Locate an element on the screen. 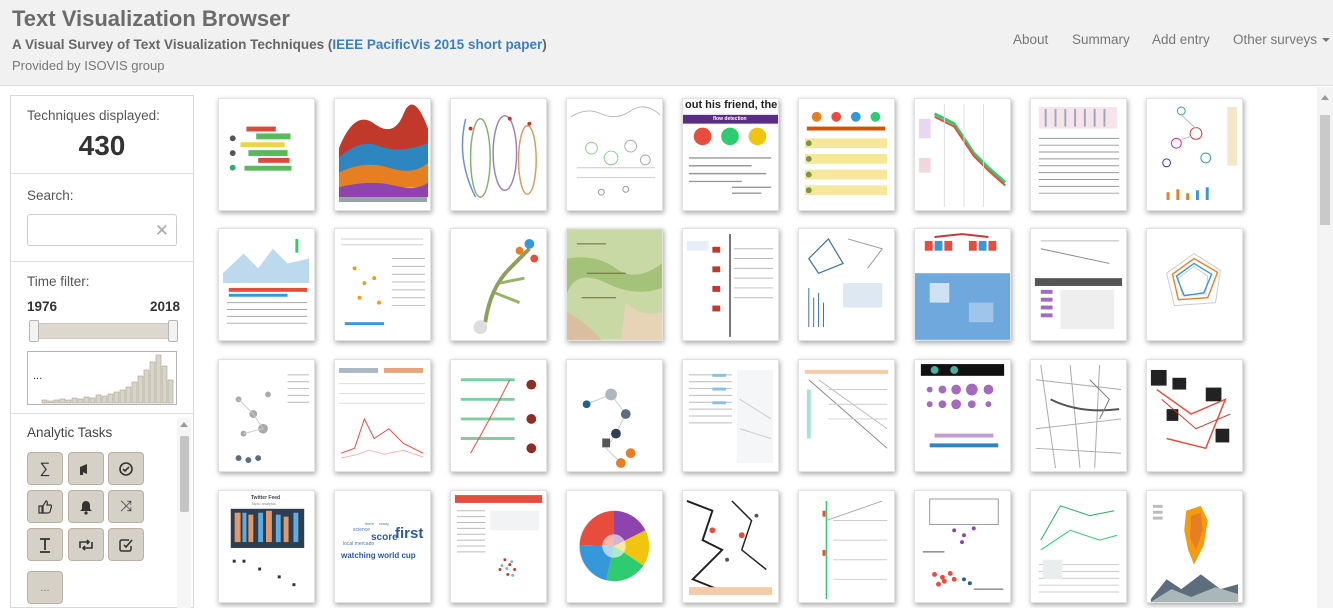 The width and height of the screenshot is (1333, 608). shuffle-icon: ⤨ is located at coordinates (126, 506).